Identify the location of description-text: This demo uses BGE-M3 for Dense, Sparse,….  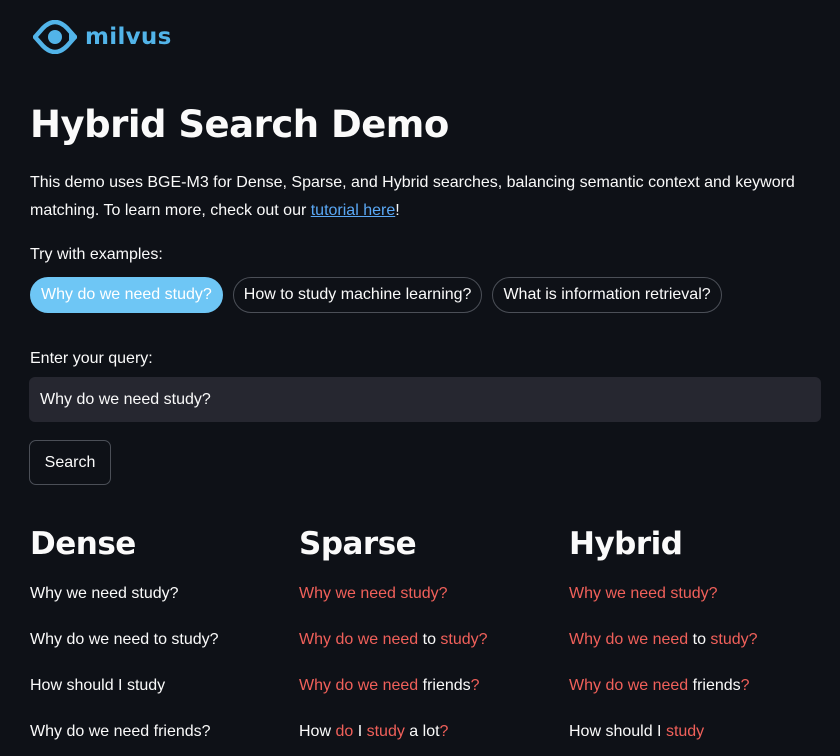
(412, 196).